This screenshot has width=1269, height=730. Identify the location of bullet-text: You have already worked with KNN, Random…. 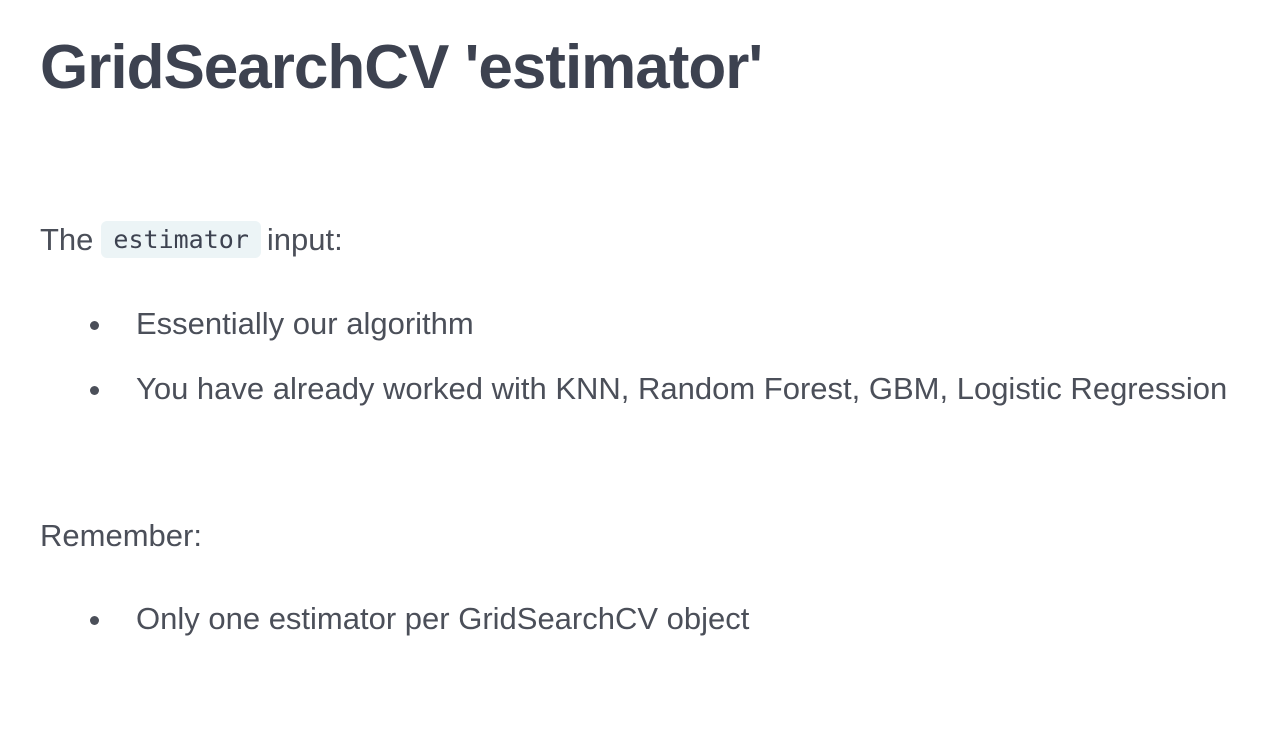
(682, 388).